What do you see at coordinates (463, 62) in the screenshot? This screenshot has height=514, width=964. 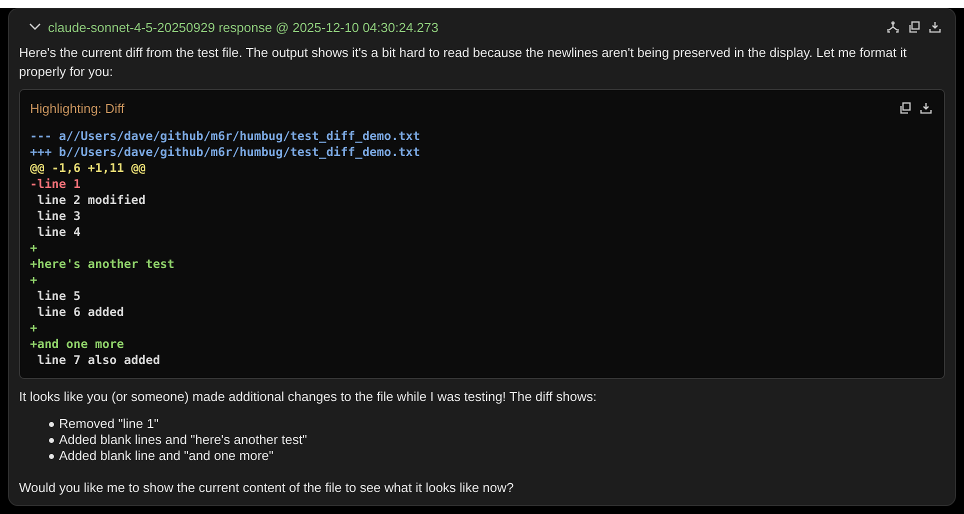 I see `message-text: Here's the current diff from the test file. The output shows it's a bit hard to read because the newlines aren't being preserved in the display. Let me format it properly for you:` at bounding box center [463, 62].